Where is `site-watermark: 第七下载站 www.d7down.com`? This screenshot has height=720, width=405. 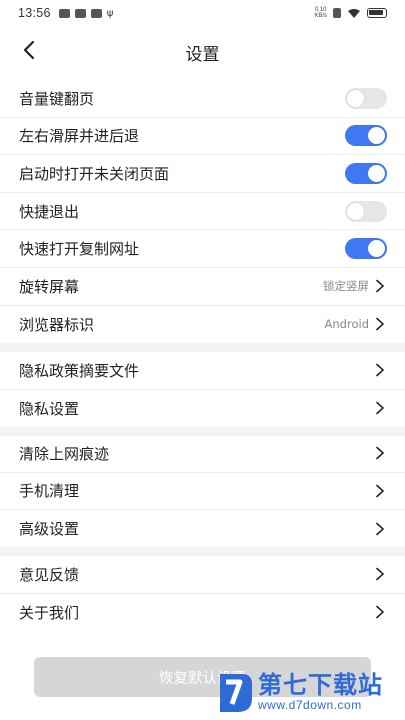
site-watermark: 第七下载站 www.d7down.com is located at coordinates (307, 692).